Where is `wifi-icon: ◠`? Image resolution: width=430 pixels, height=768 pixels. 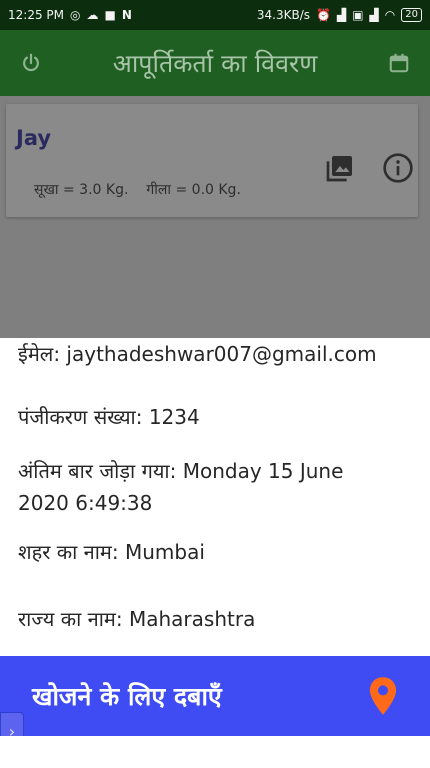
wifi-icon: ◠ is located at coordinates (390, 15).